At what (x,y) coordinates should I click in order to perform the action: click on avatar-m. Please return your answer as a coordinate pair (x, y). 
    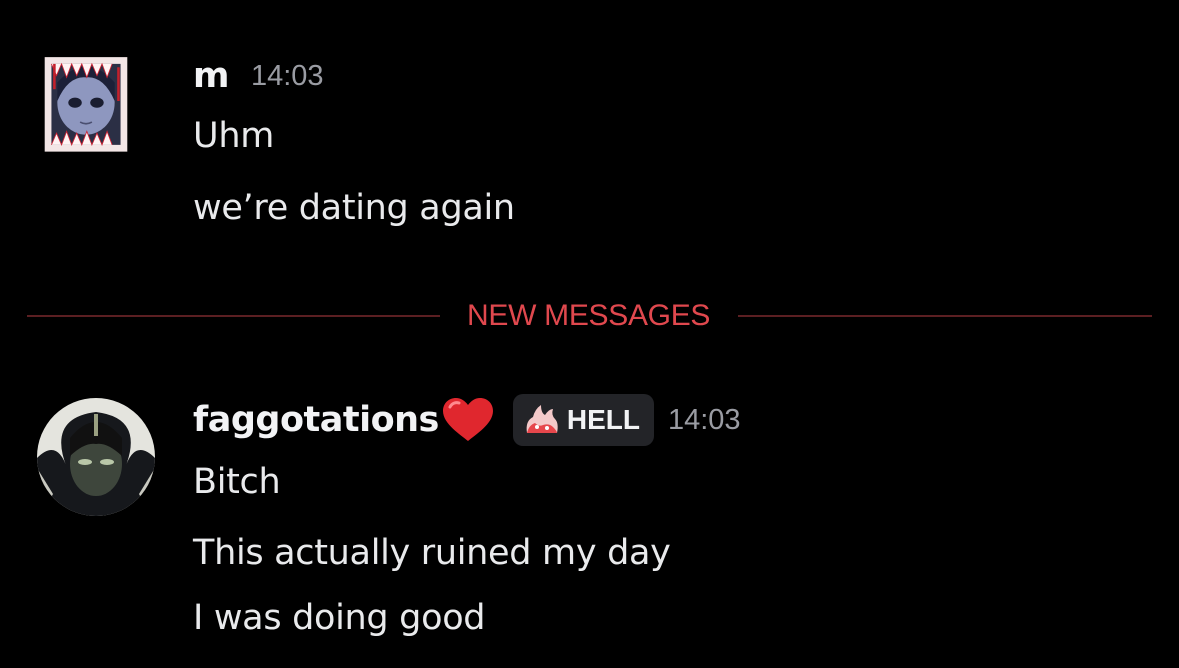
    Looking at the image, I should click on (86, 101).